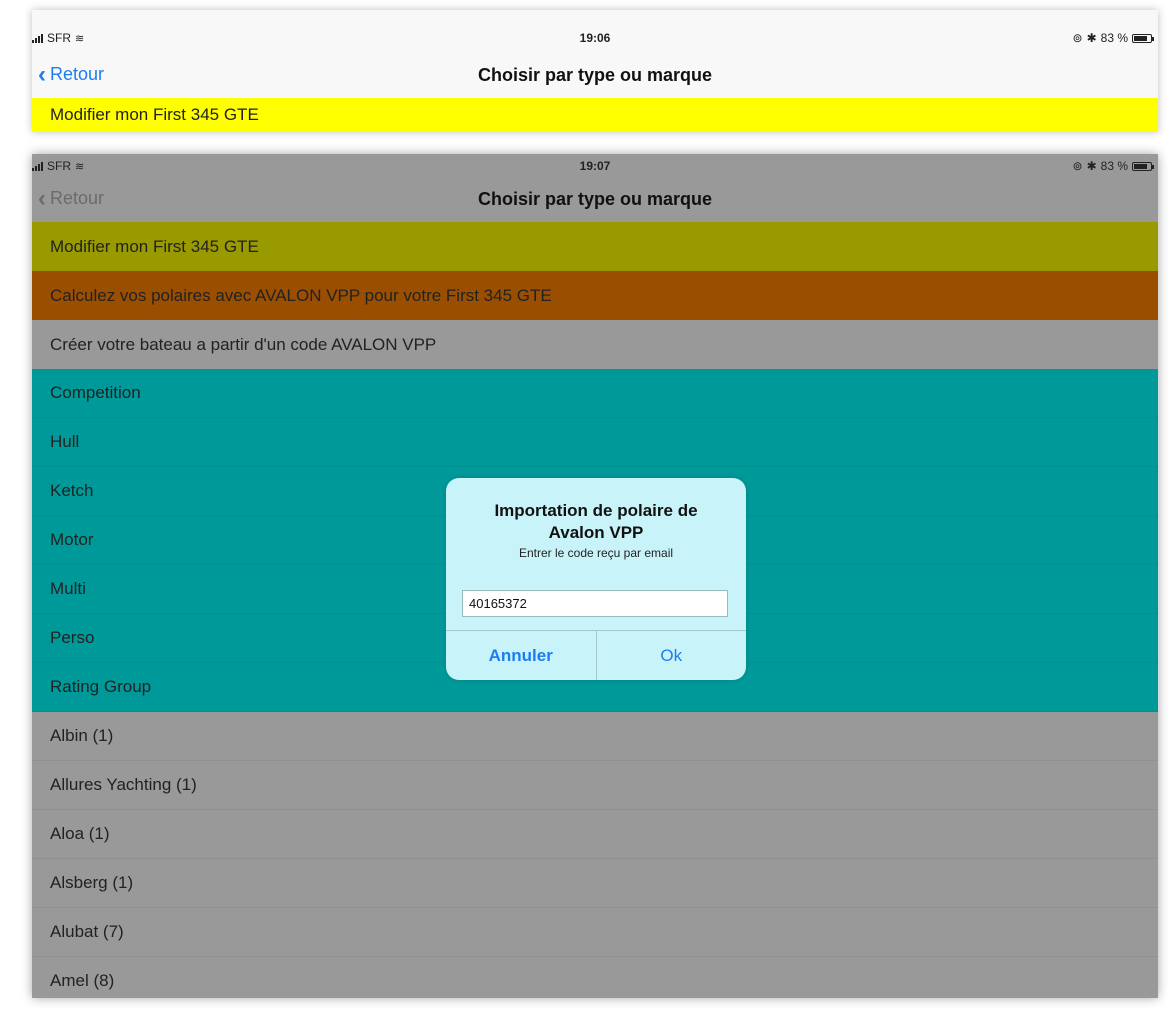 The image size is (1171, 1014). Describe the element at coordinates (72, 637) in the screenshot. I see `row-label: Perso` at that location.